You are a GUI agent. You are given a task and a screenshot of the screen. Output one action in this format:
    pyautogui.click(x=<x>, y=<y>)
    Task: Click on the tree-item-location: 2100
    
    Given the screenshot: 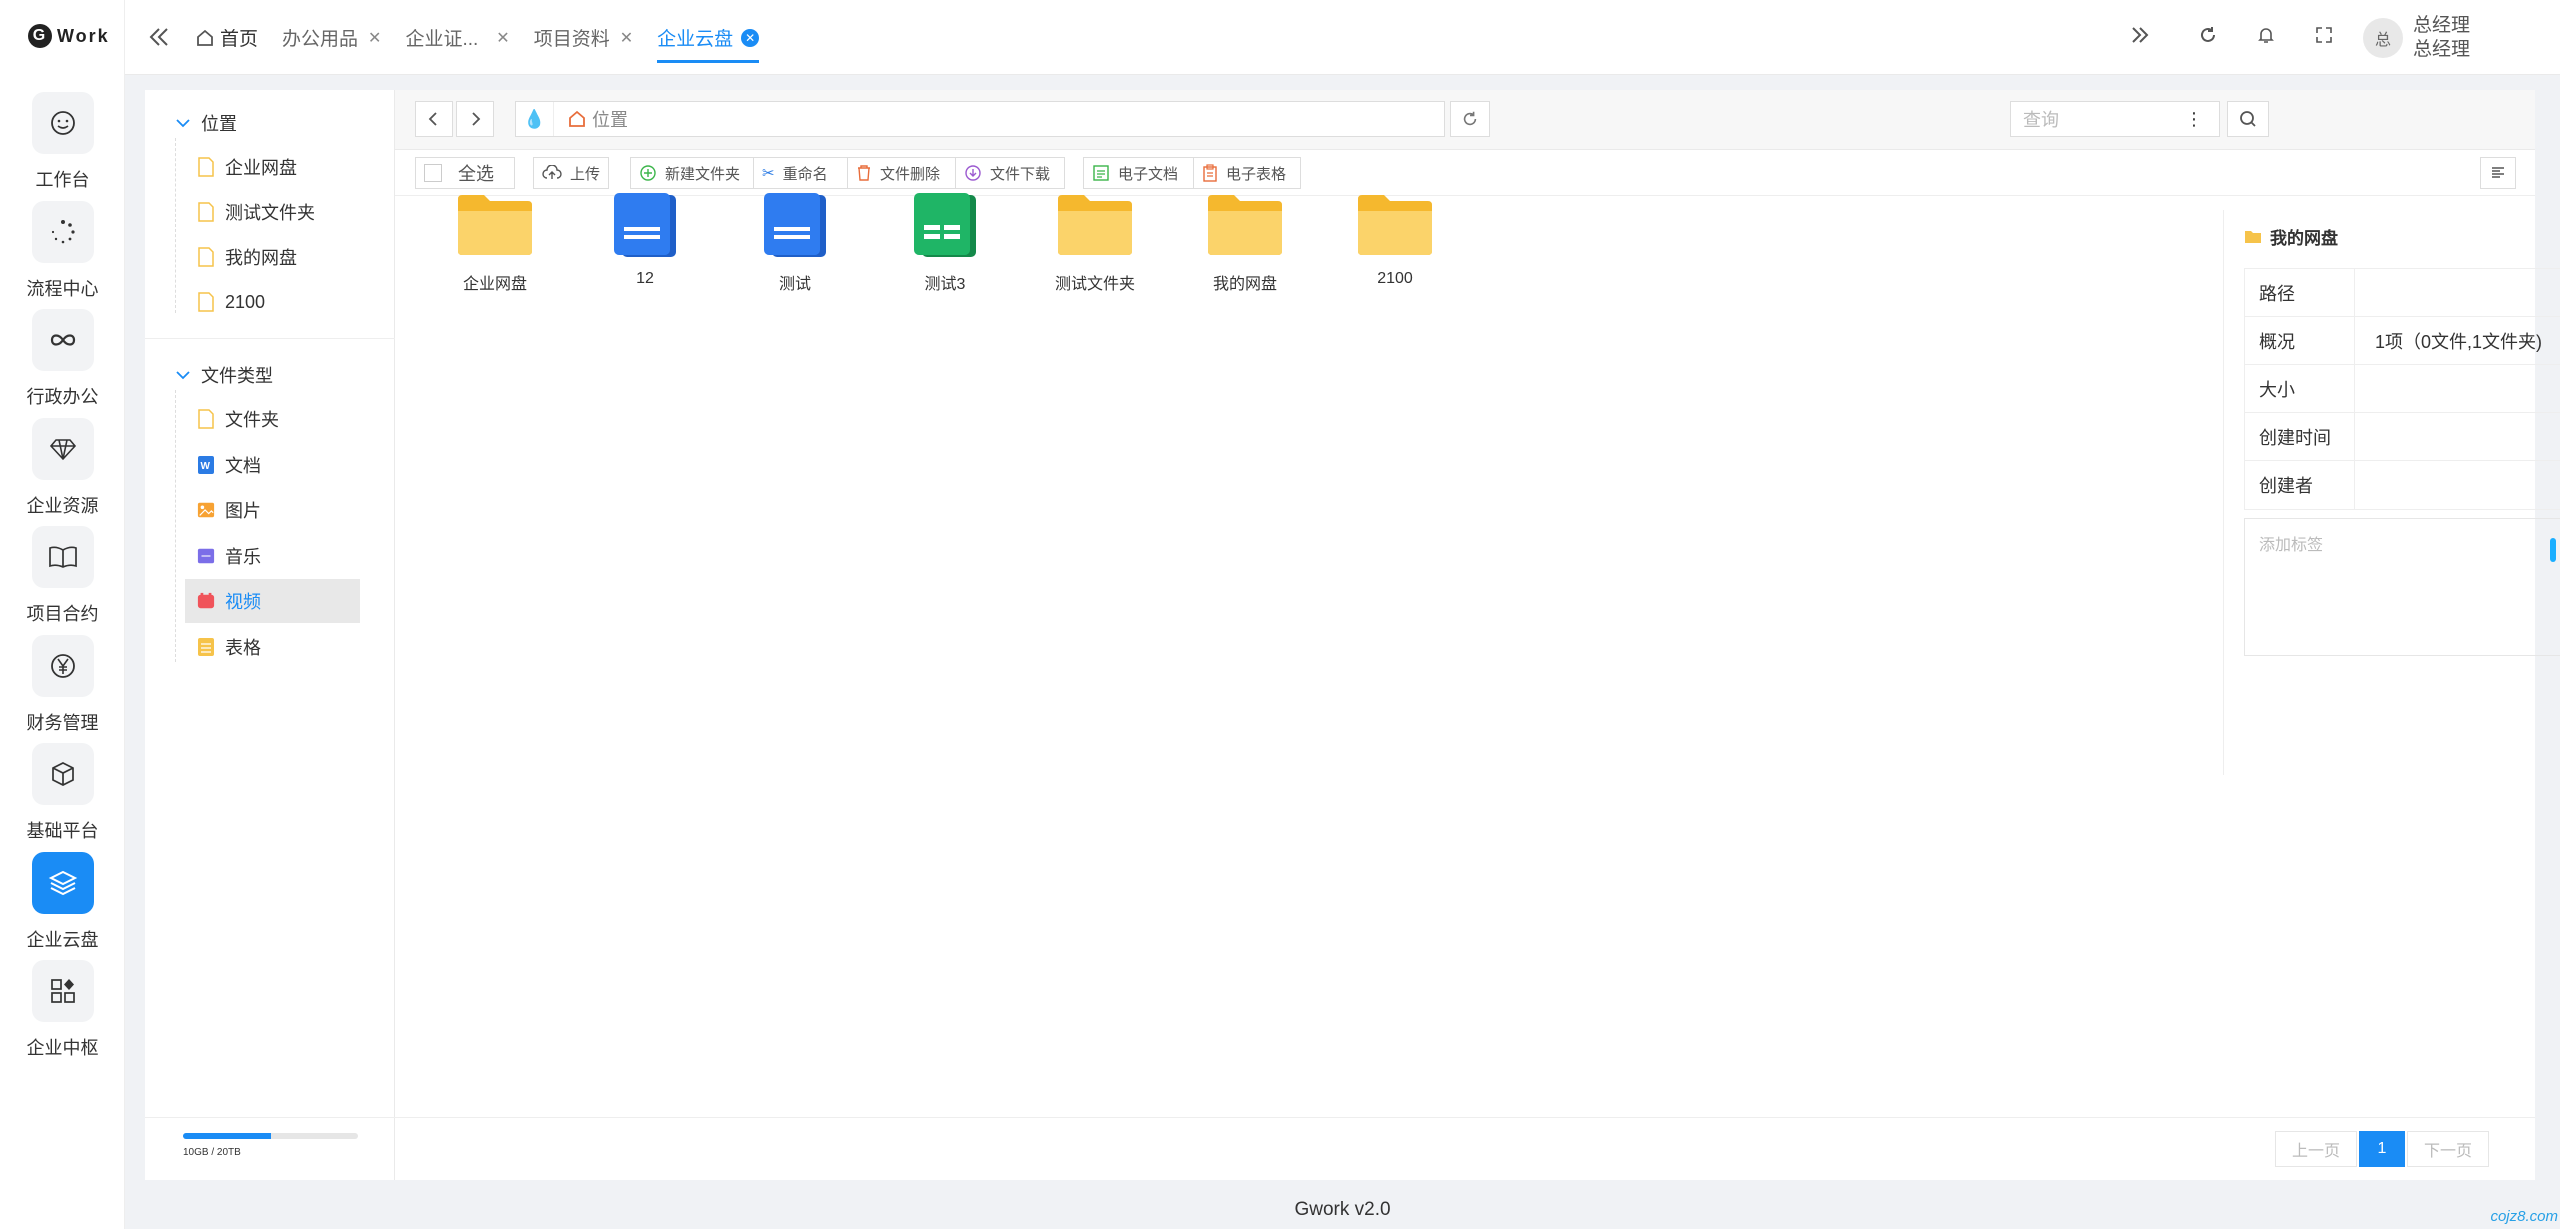 What is the action you would take?
    pyautogui.click(x=272, y=302)
    